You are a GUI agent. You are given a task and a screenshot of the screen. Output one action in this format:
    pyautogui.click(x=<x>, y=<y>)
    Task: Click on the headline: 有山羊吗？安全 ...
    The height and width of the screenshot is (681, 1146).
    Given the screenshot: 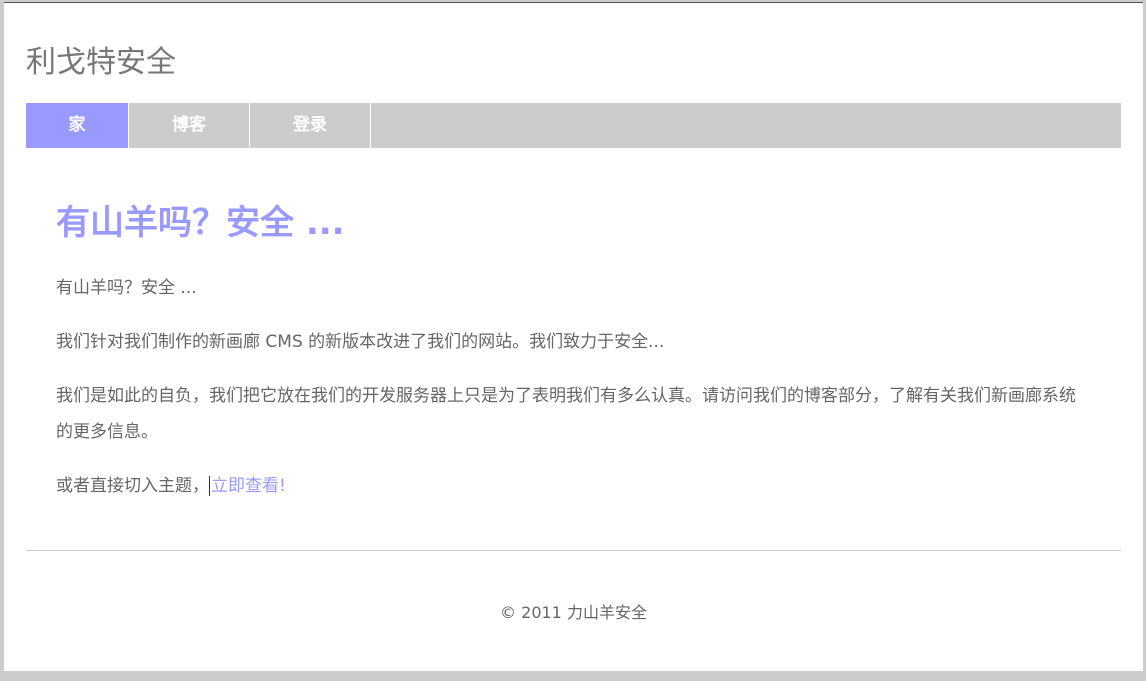 What is the action you would take?
    pyautogui.click(x=200, y=223)
    